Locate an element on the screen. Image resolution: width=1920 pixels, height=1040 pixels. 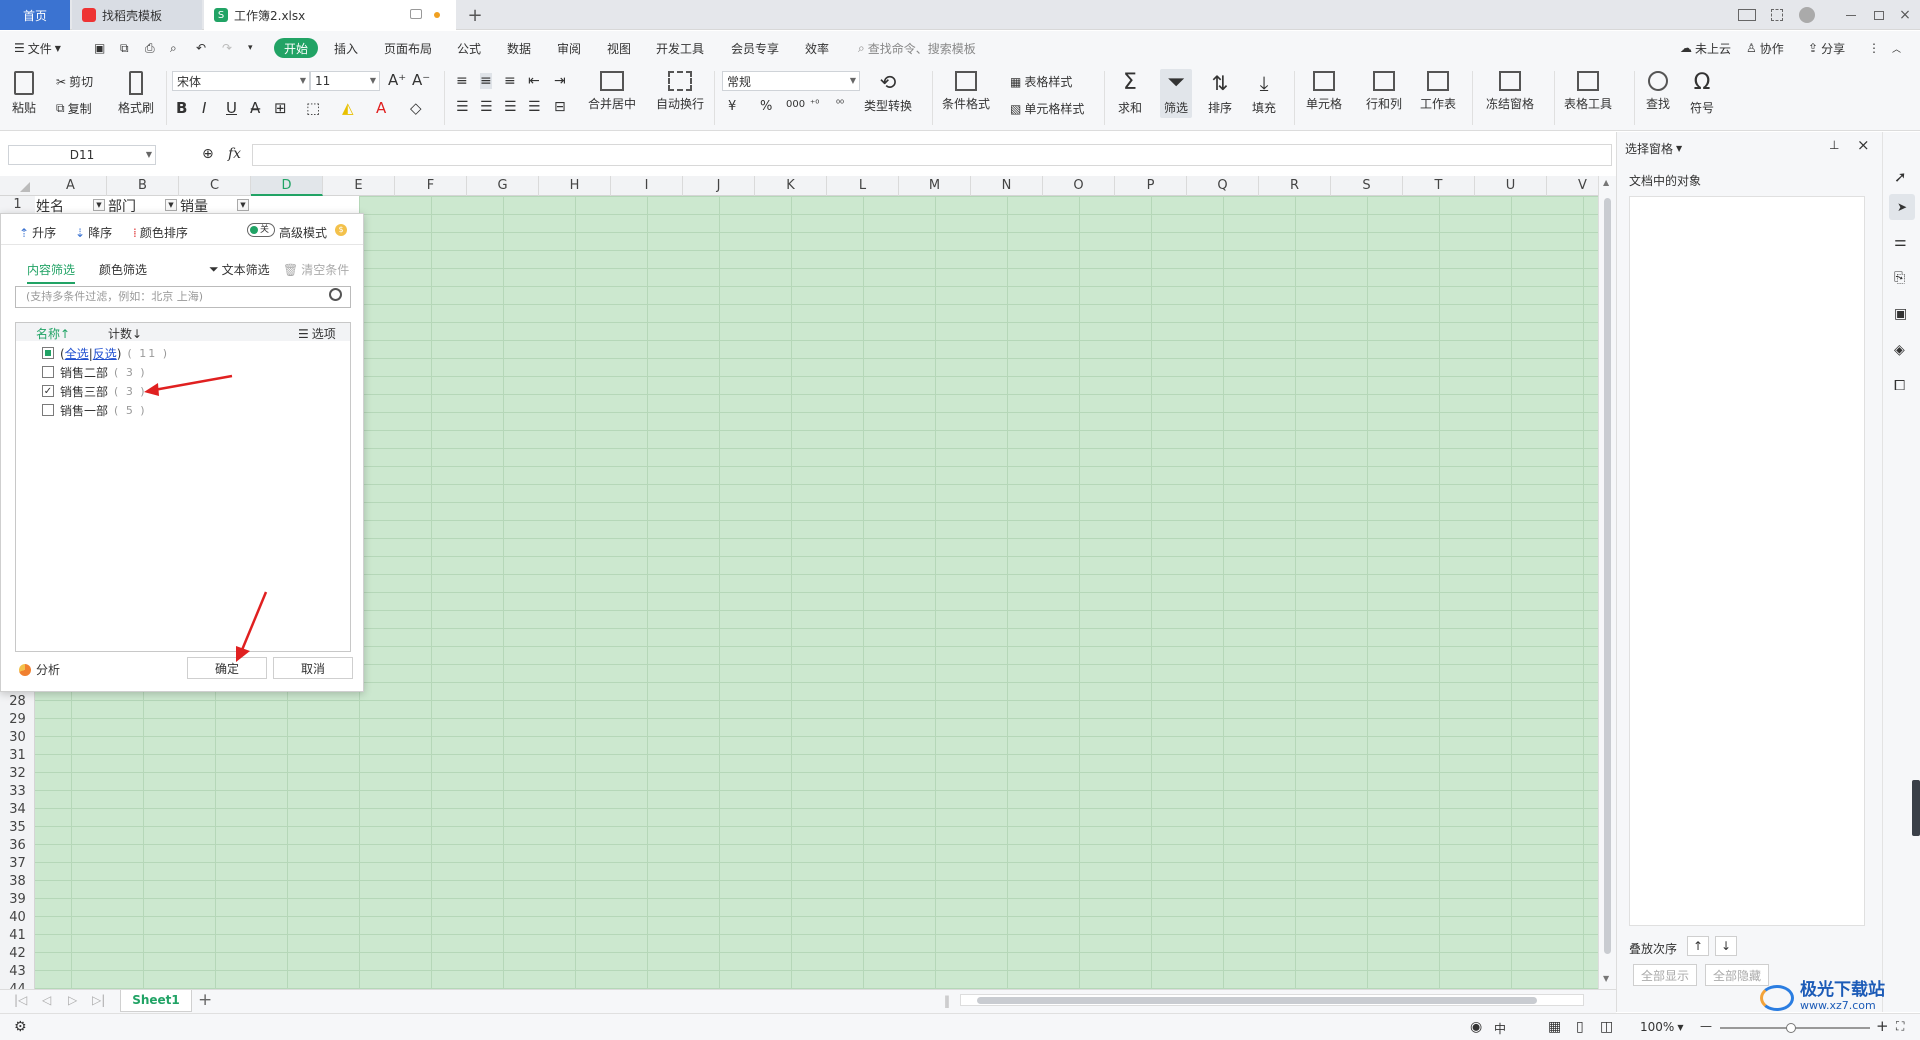
fit-window-icon: ⛶ is located at coordinates (1900, 1026).